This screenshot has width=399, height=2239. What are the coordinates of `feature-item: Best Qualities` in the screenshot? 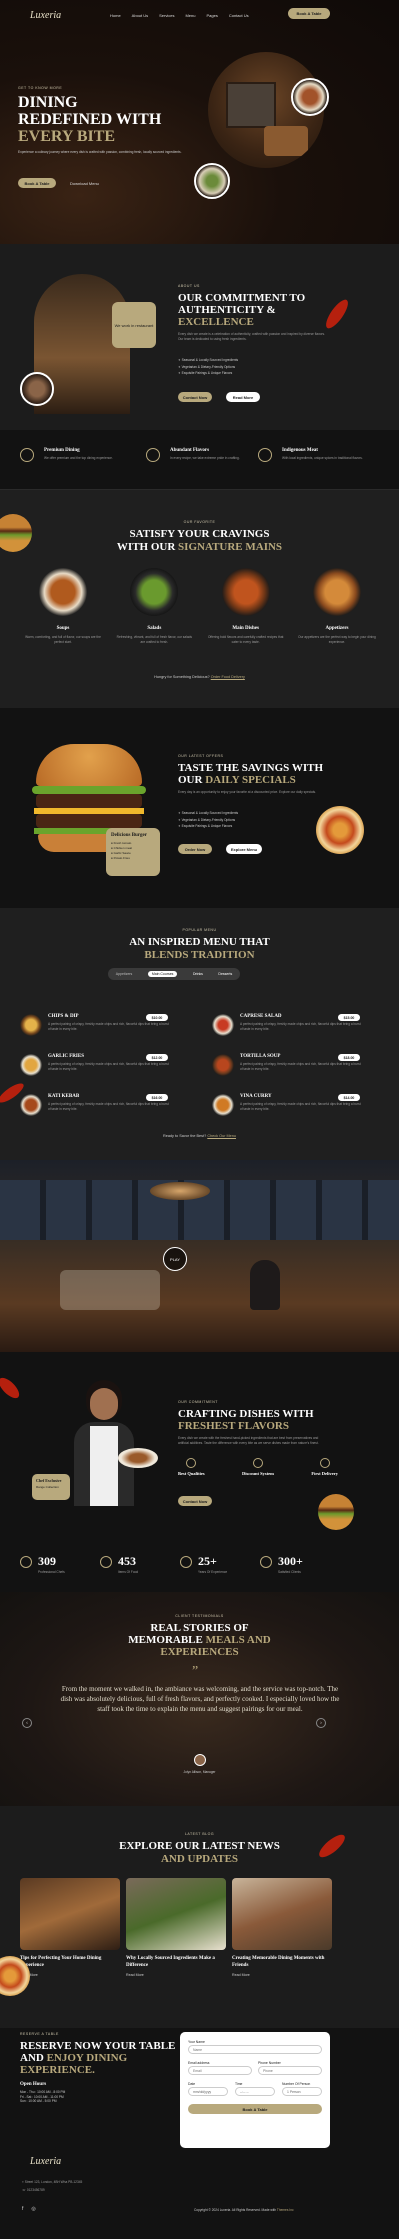 It's located at (191, 1467).